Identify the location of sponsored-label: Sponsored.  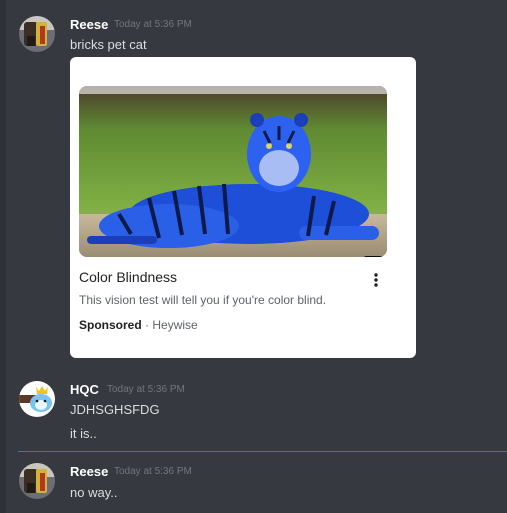
(110, 325).